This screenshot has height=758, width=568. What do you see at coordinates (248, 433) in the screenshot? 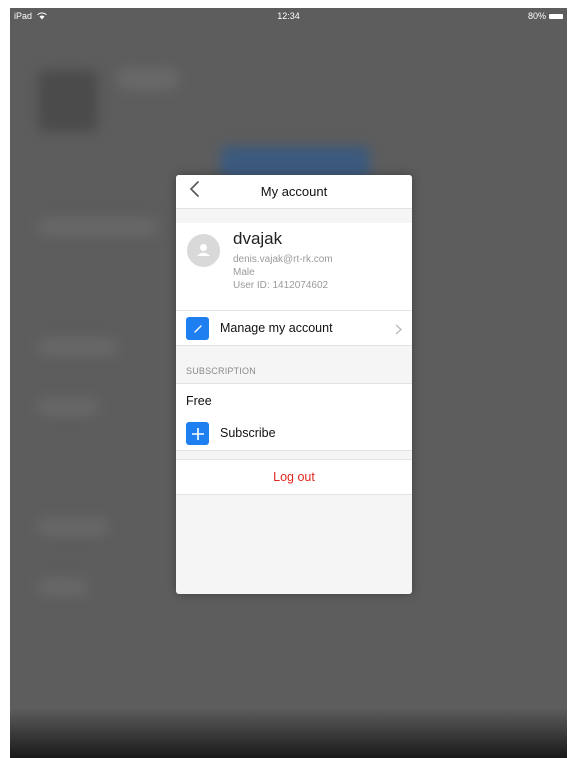
I see `subscribe-label: Subscribe` at bounding box center [248, 433].